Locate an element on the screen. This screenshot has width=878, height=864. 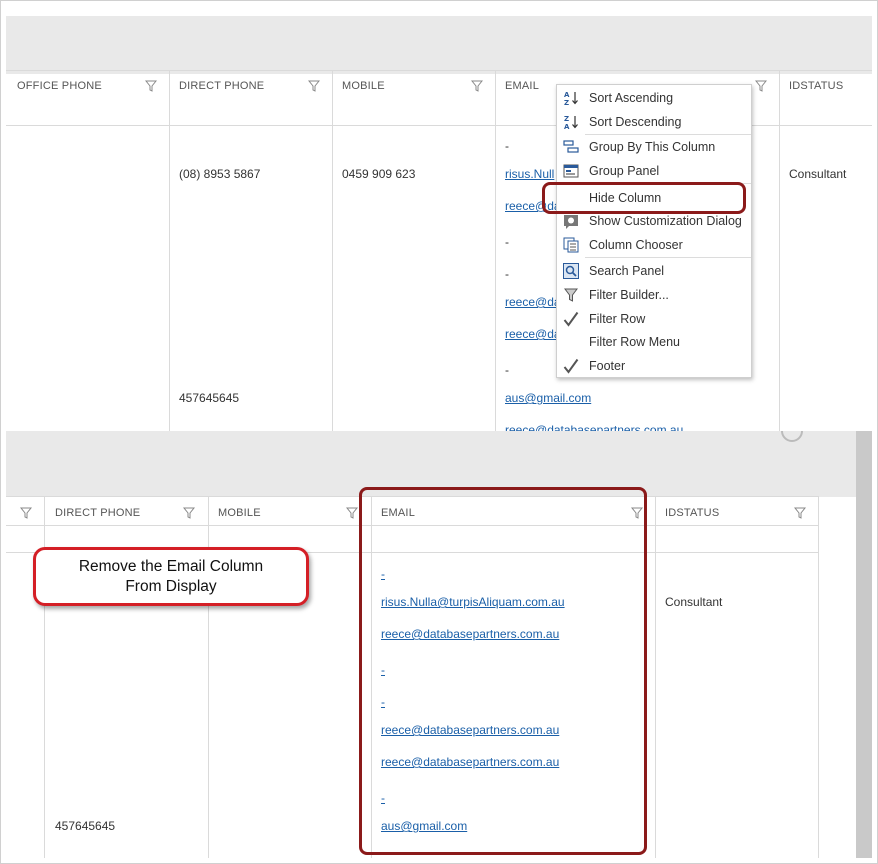
menu-item-label: Sort Descending is located at coordinates (635, 122).